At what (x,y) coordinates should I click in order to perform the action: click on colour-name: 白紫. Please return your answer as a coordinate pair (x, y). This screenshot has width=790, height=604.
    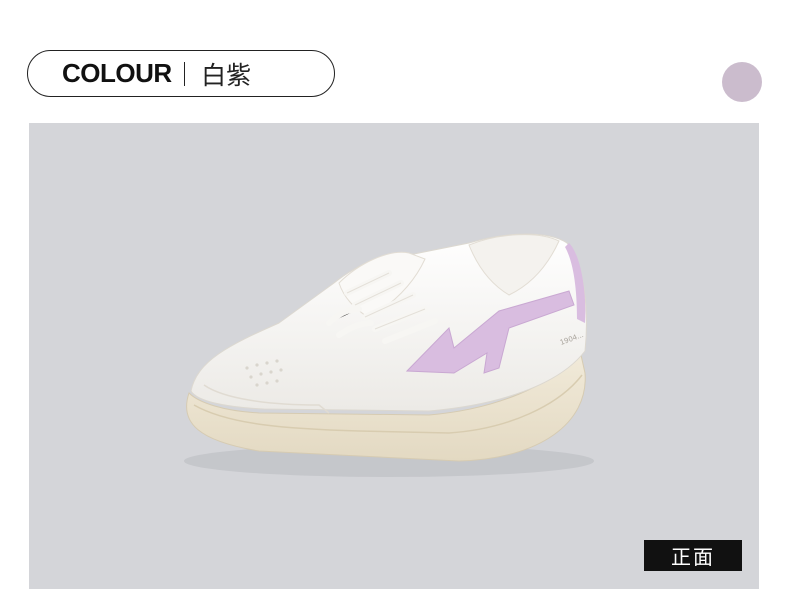
    Looking at the image, I should click on (226, 75).